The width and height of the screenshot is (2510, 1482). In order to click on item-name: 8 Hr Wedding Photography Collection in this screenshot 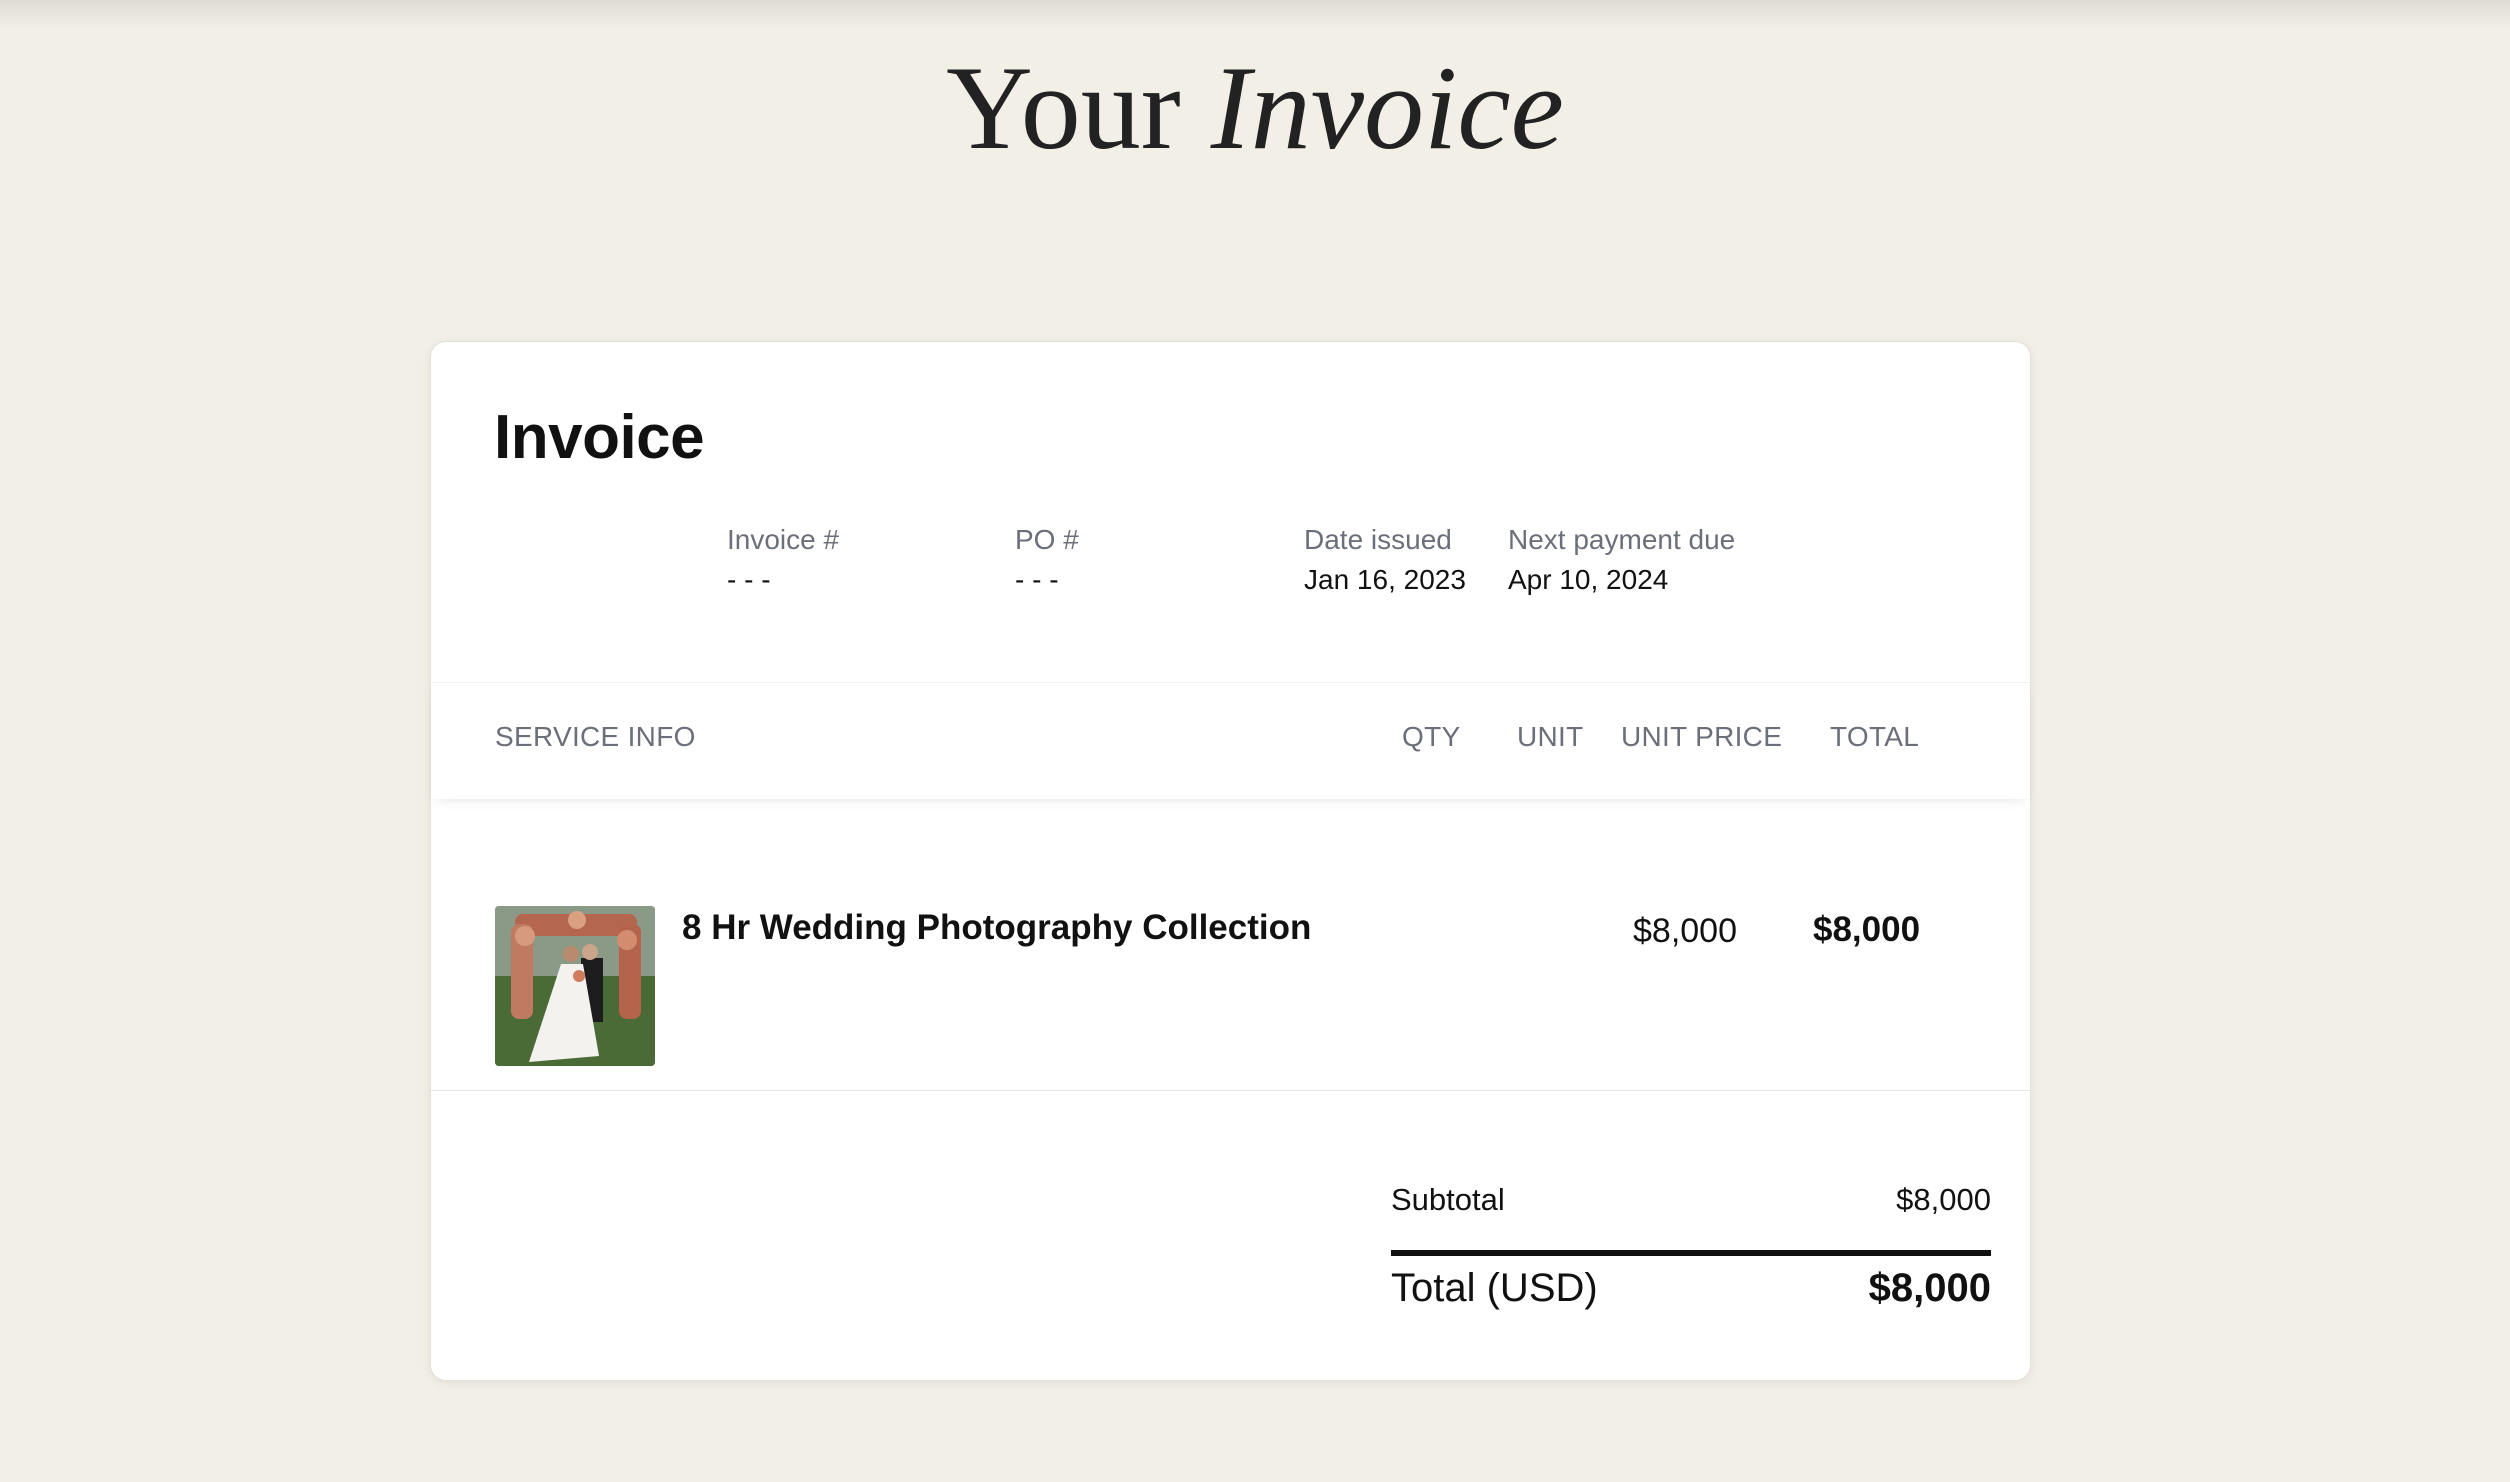, I will do `click(997, 927)`.